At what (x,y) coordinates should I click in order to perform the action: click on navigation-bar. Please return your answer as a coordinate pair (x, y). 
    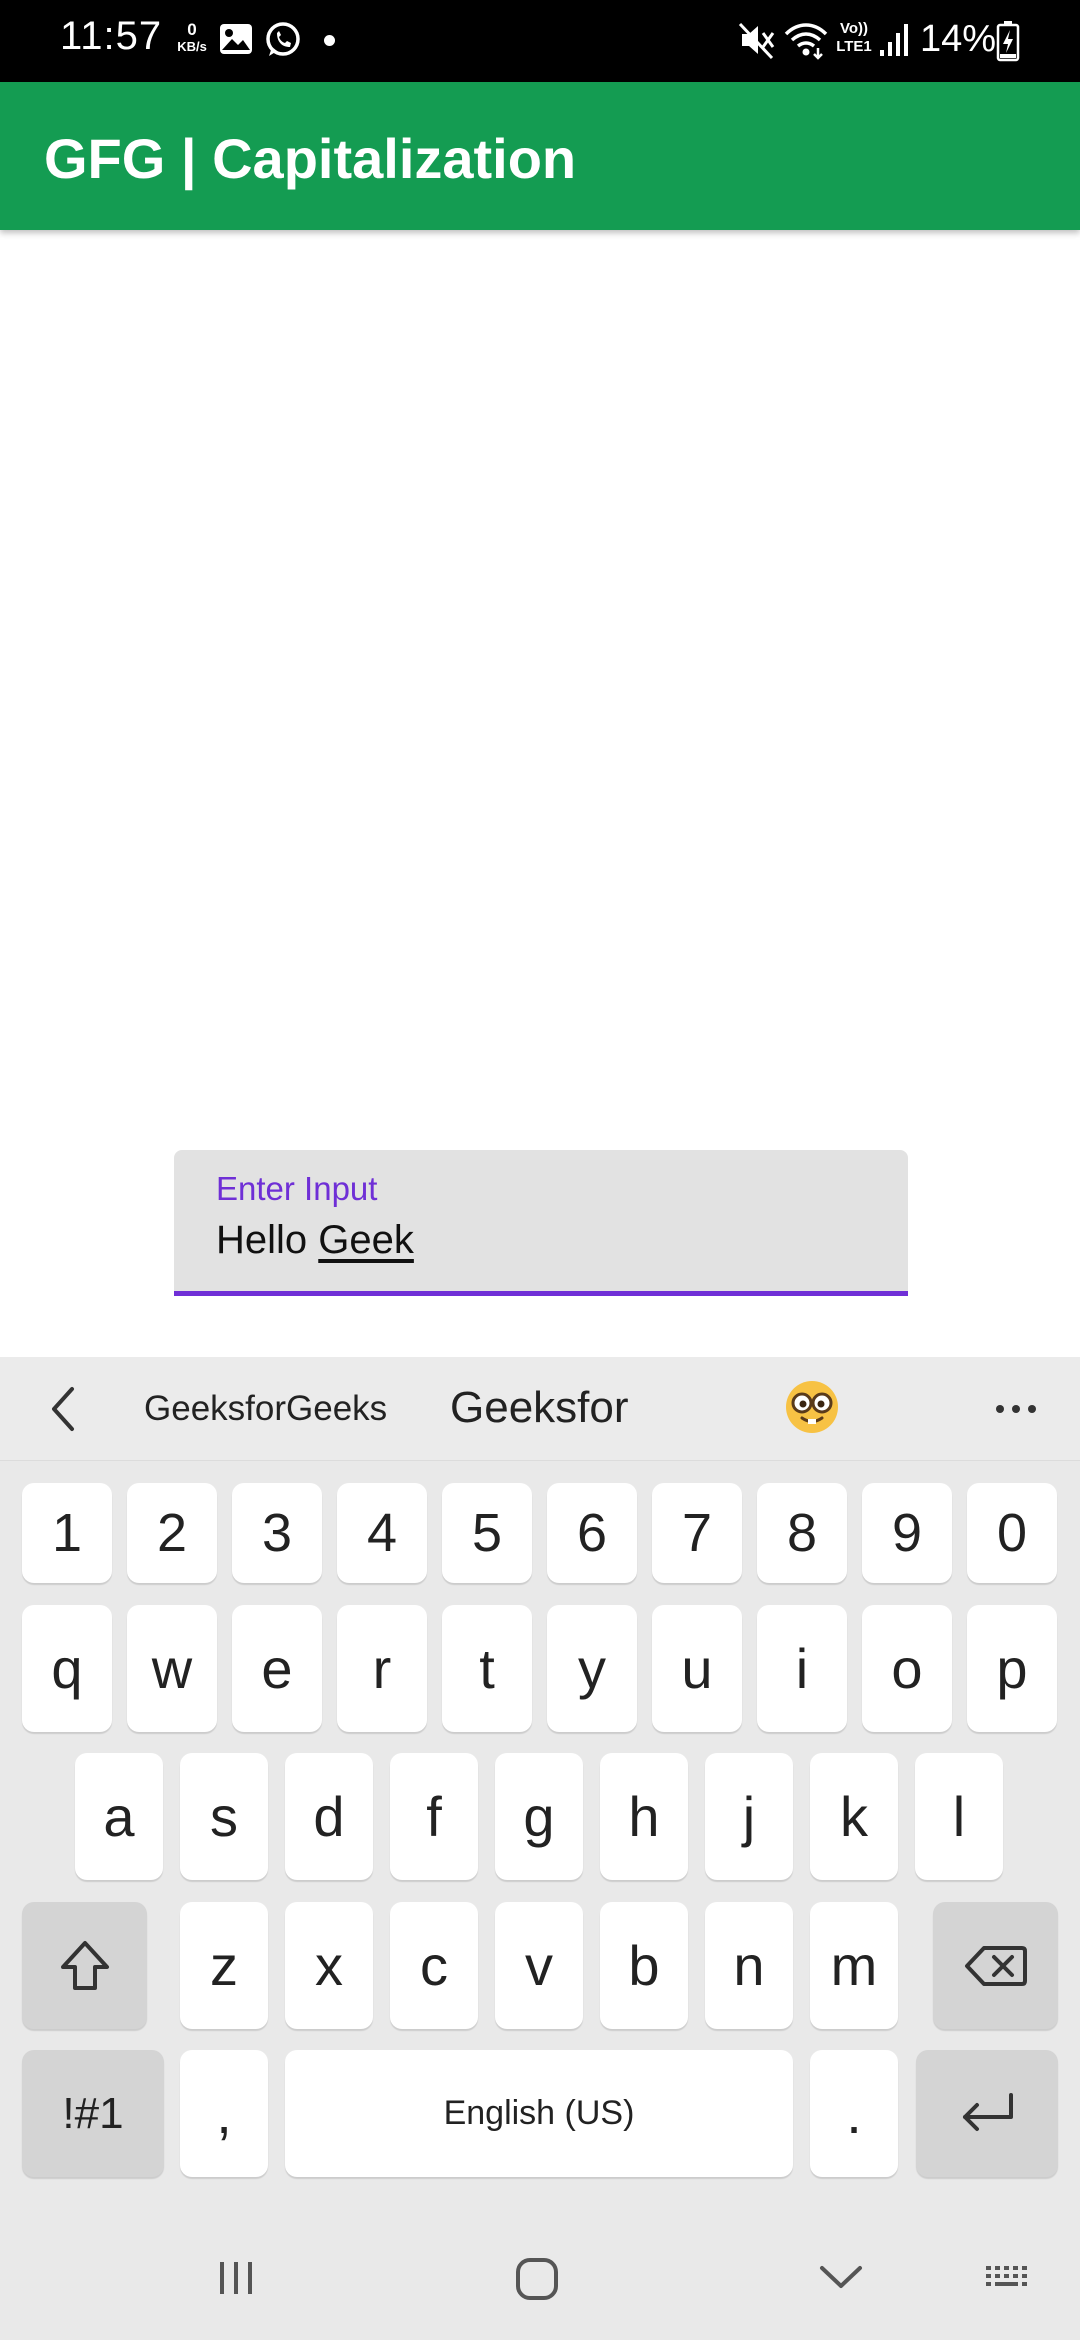
    Looking at the image, I should click on (540, 2270).